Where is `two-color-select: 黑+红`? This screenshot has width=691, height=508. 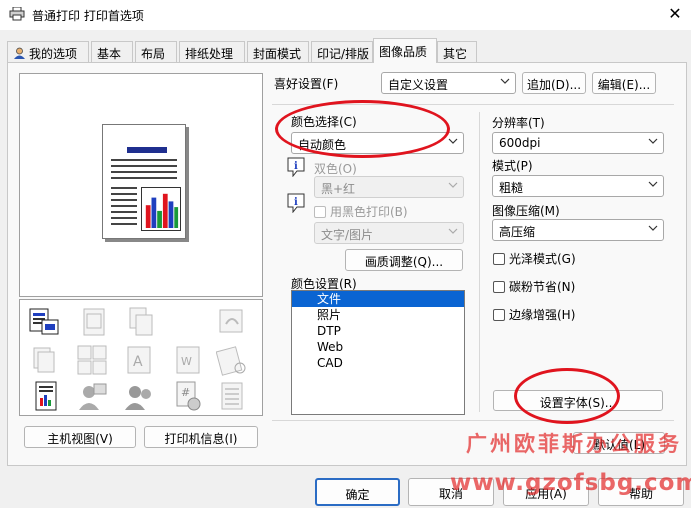
two-color-select: 黑+红 is located at coordinates (389, 187).